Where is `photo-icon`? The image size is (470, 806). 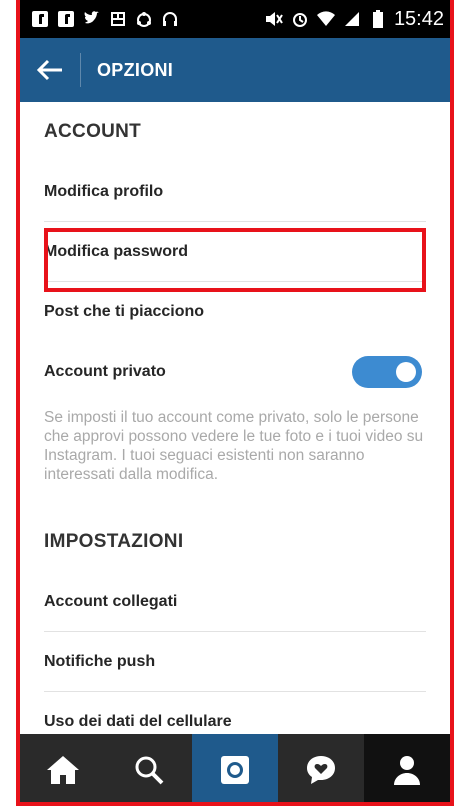 photo-icon is located at coordinates (118, 19).